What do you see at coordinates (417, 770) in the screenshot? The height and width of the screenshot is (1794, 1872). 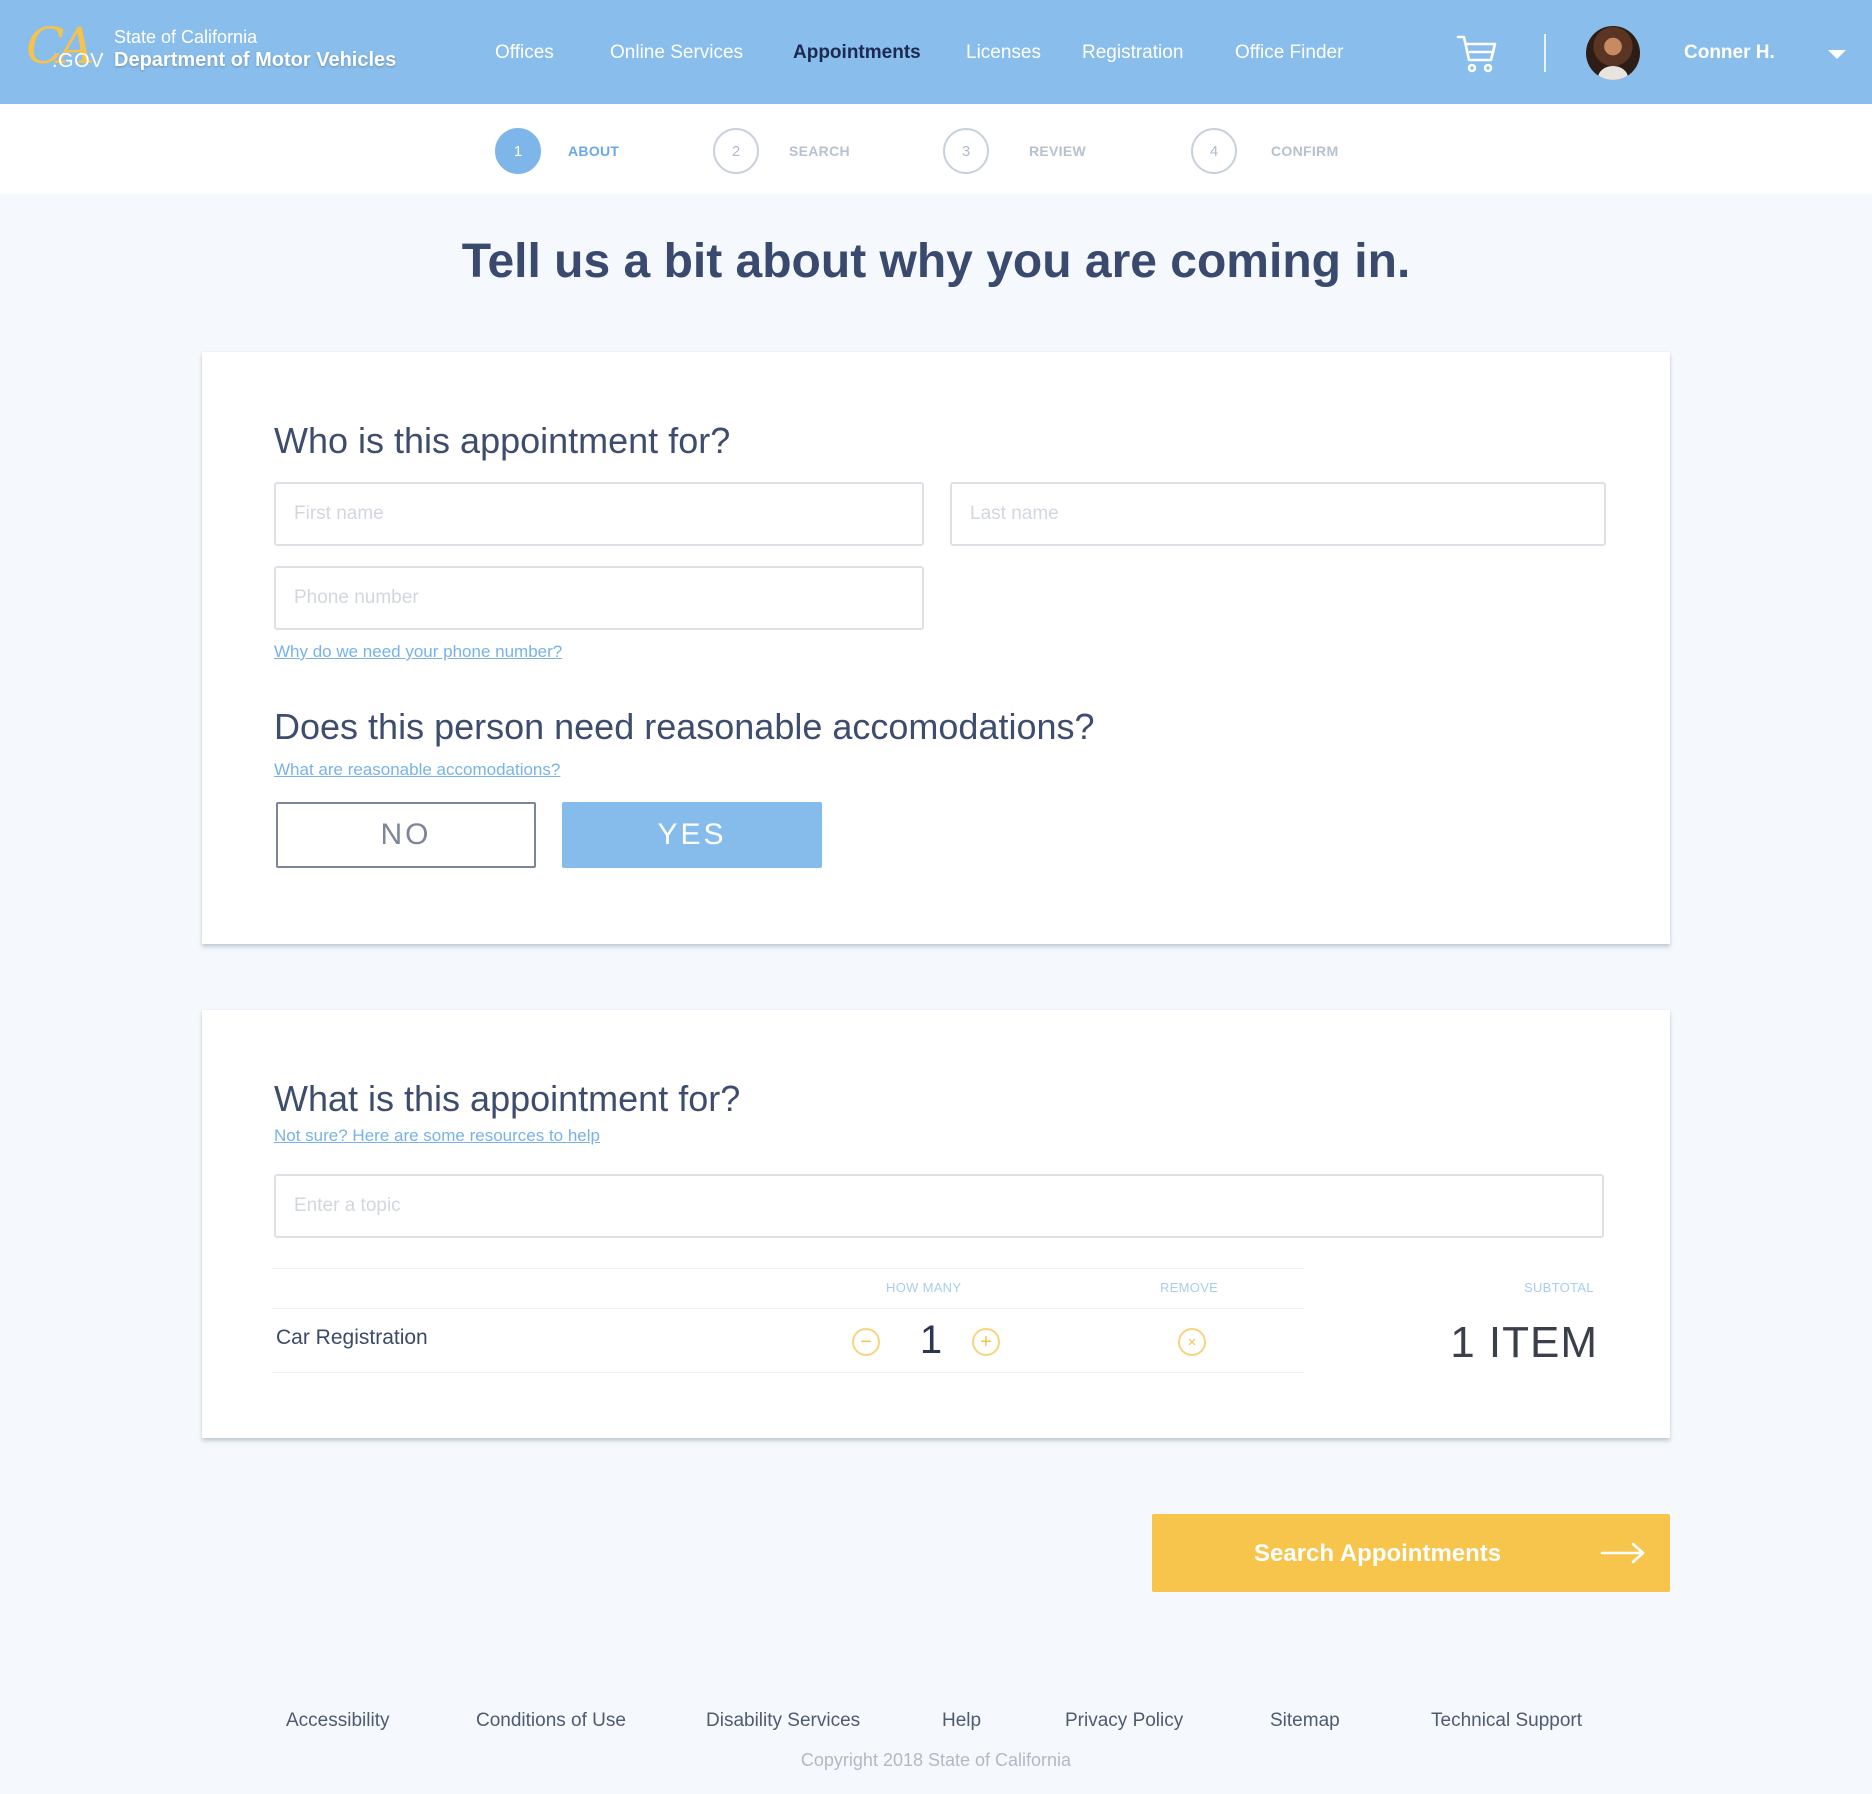 I see `accommodations-help-link: What are reasonable accomodations?` at bounding box center [417, 770].